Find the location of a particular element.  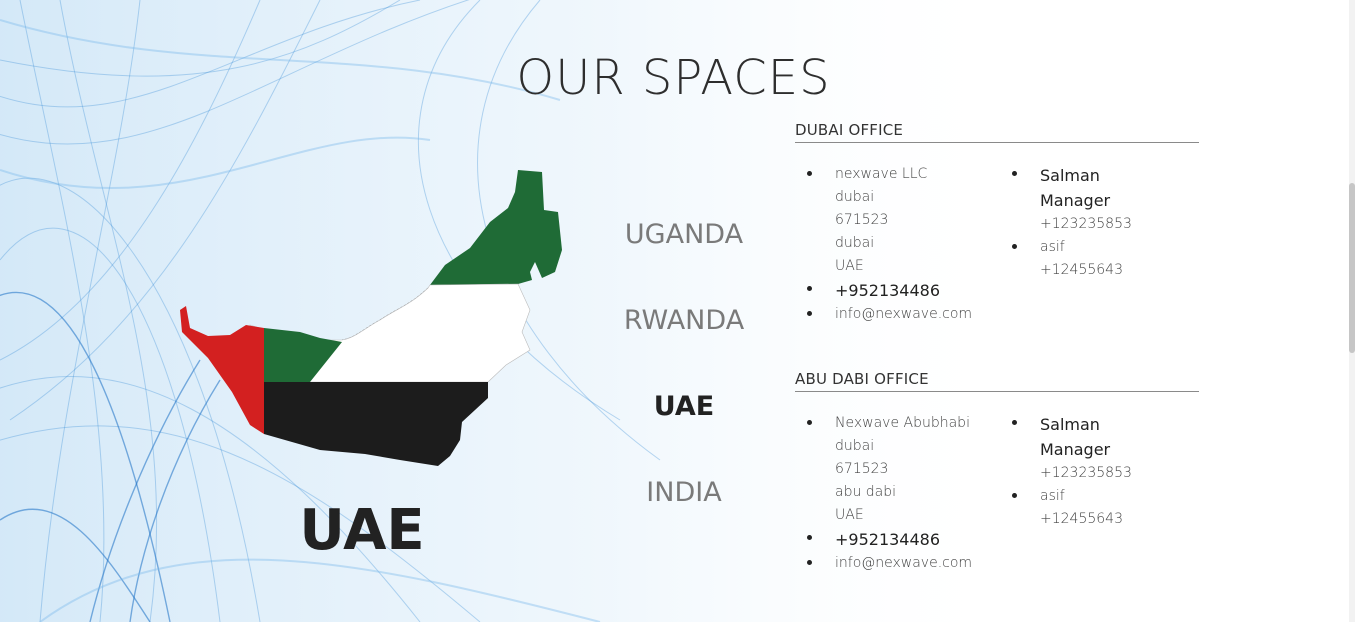

page-title: OUR SPACES is located at coordinates (673, 78).